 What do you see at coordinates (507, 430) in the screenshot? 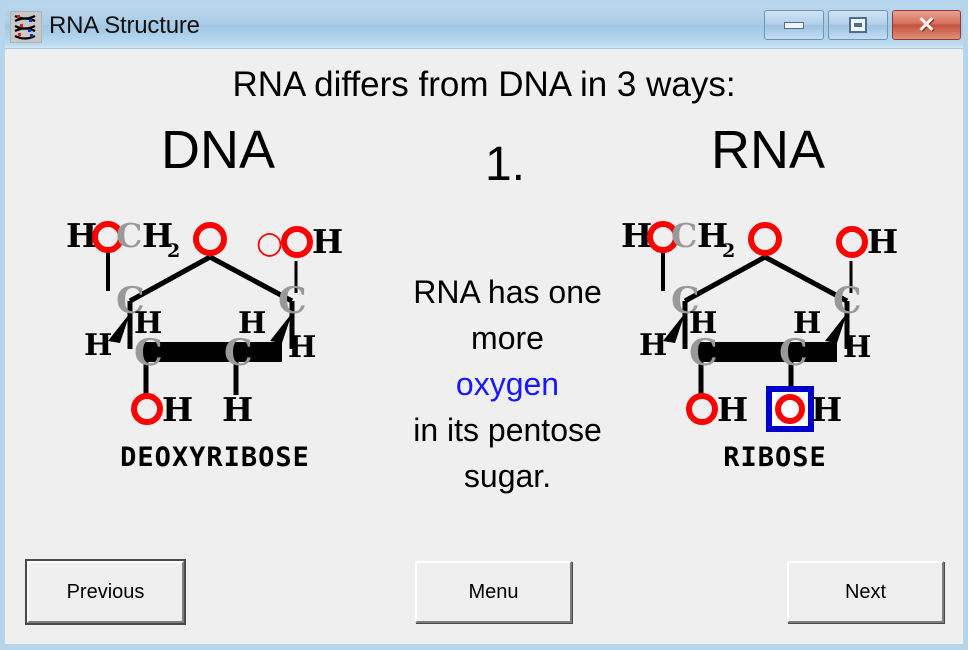
I see `explanation-line-3: in its pentose` at bounding box center [507, 430].